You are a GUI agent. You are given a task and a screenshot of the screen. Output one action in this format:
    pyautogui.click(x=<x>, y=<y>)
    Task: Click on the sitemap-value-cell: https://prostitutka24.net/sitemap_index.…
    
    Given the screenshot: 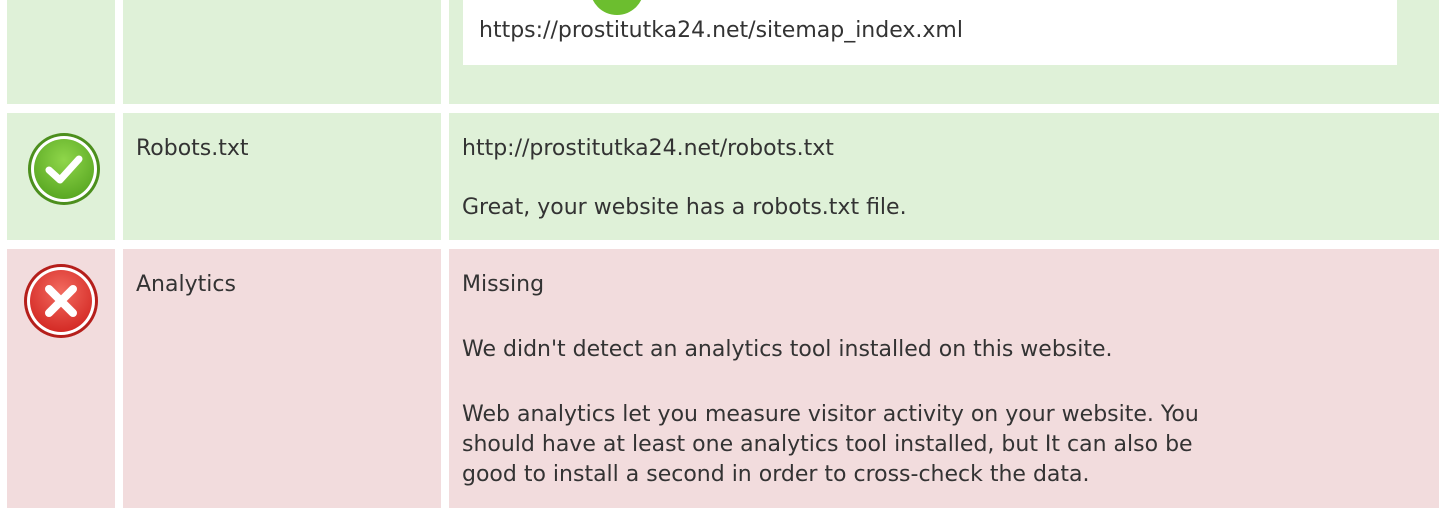 What is the action you would take?
    pyautogui.click(x=944, y=52)
    